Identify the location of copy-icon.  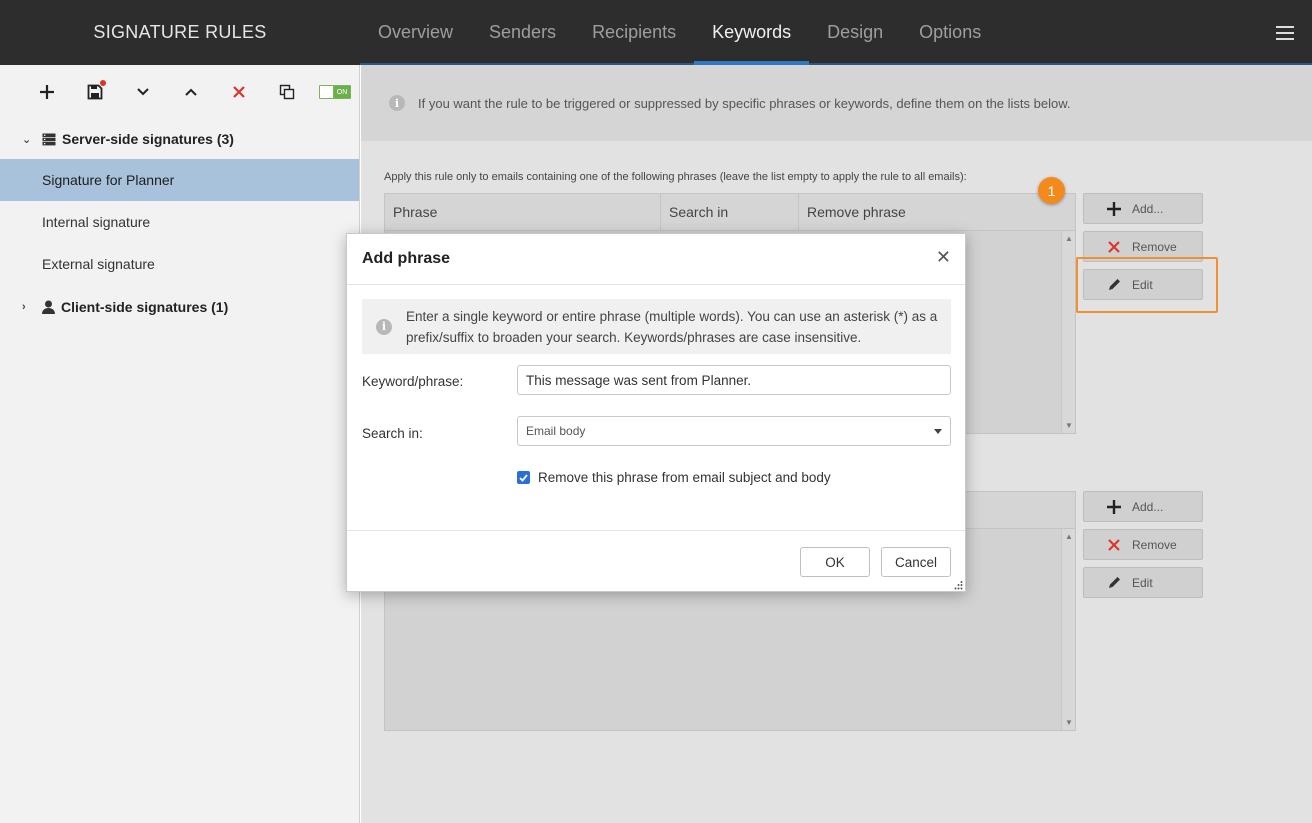
(287, 92).